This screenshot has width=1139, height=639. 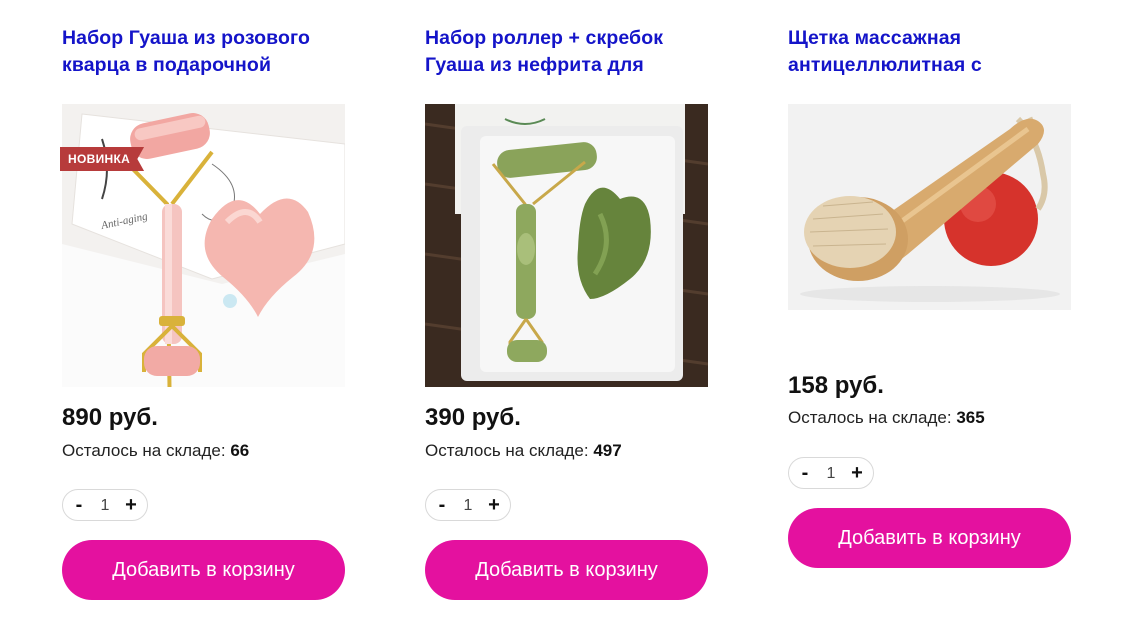 I want to click on jade-roller-gua-sha-photo, so click(x=566, y=245).